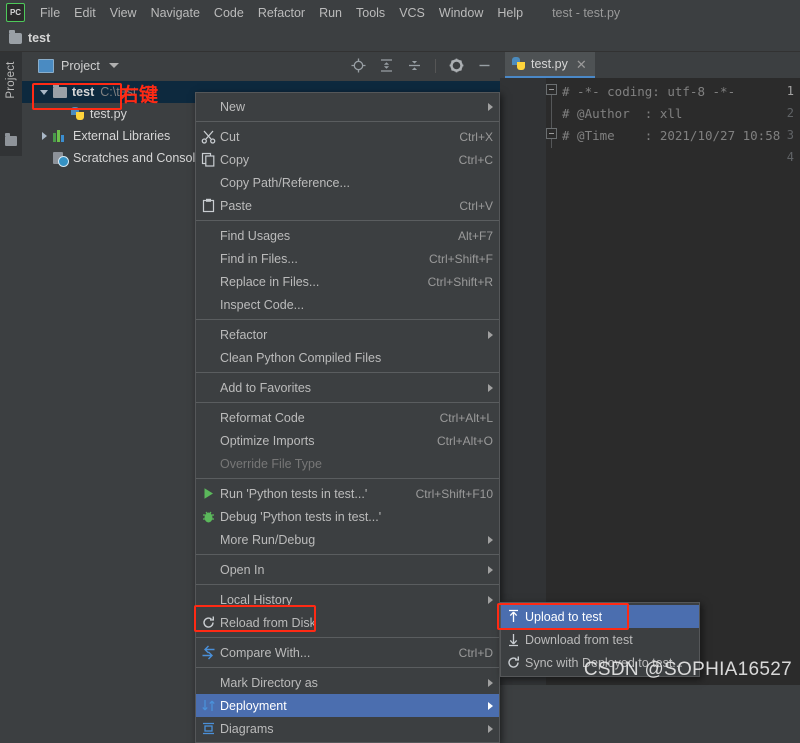  What do you see at coordinates (347, 539) in the screenshot?
I see `menu-item-more-run-debug: More Run/Debug` at bounding box center [347, 539].